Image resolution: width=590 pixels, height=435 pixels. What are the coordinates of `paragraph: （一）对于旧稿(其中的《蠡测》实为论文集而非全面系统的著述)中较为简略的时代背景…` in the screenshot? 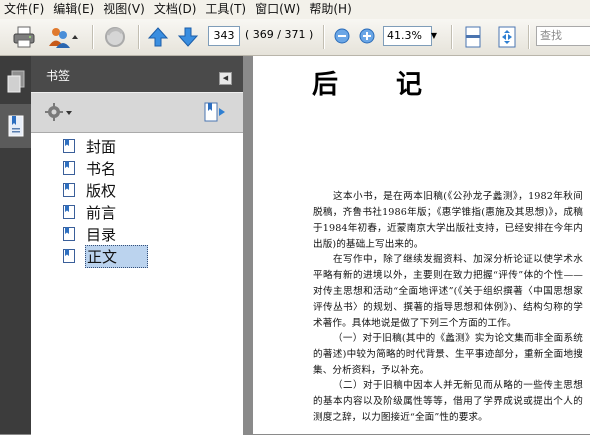 It's located at (448, 354).